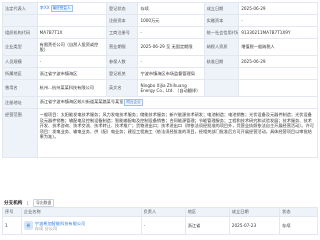  I want to click on beneficiary-tag: 最终受益人, so click(61, 8).